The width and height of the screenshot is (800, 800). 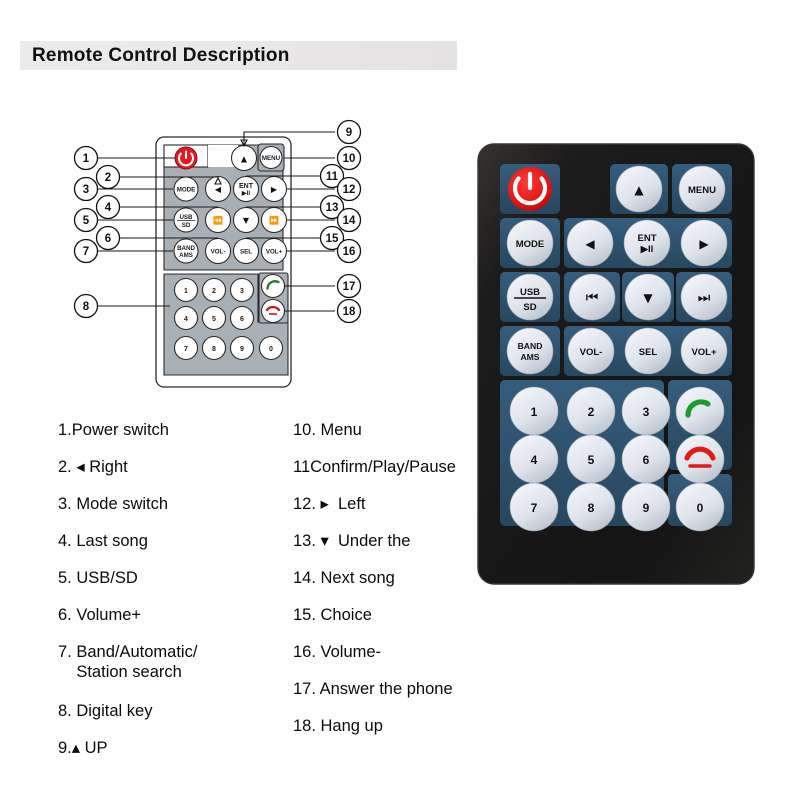 I want to click on photo-key-down: ▼, so click(x=648, y=297).